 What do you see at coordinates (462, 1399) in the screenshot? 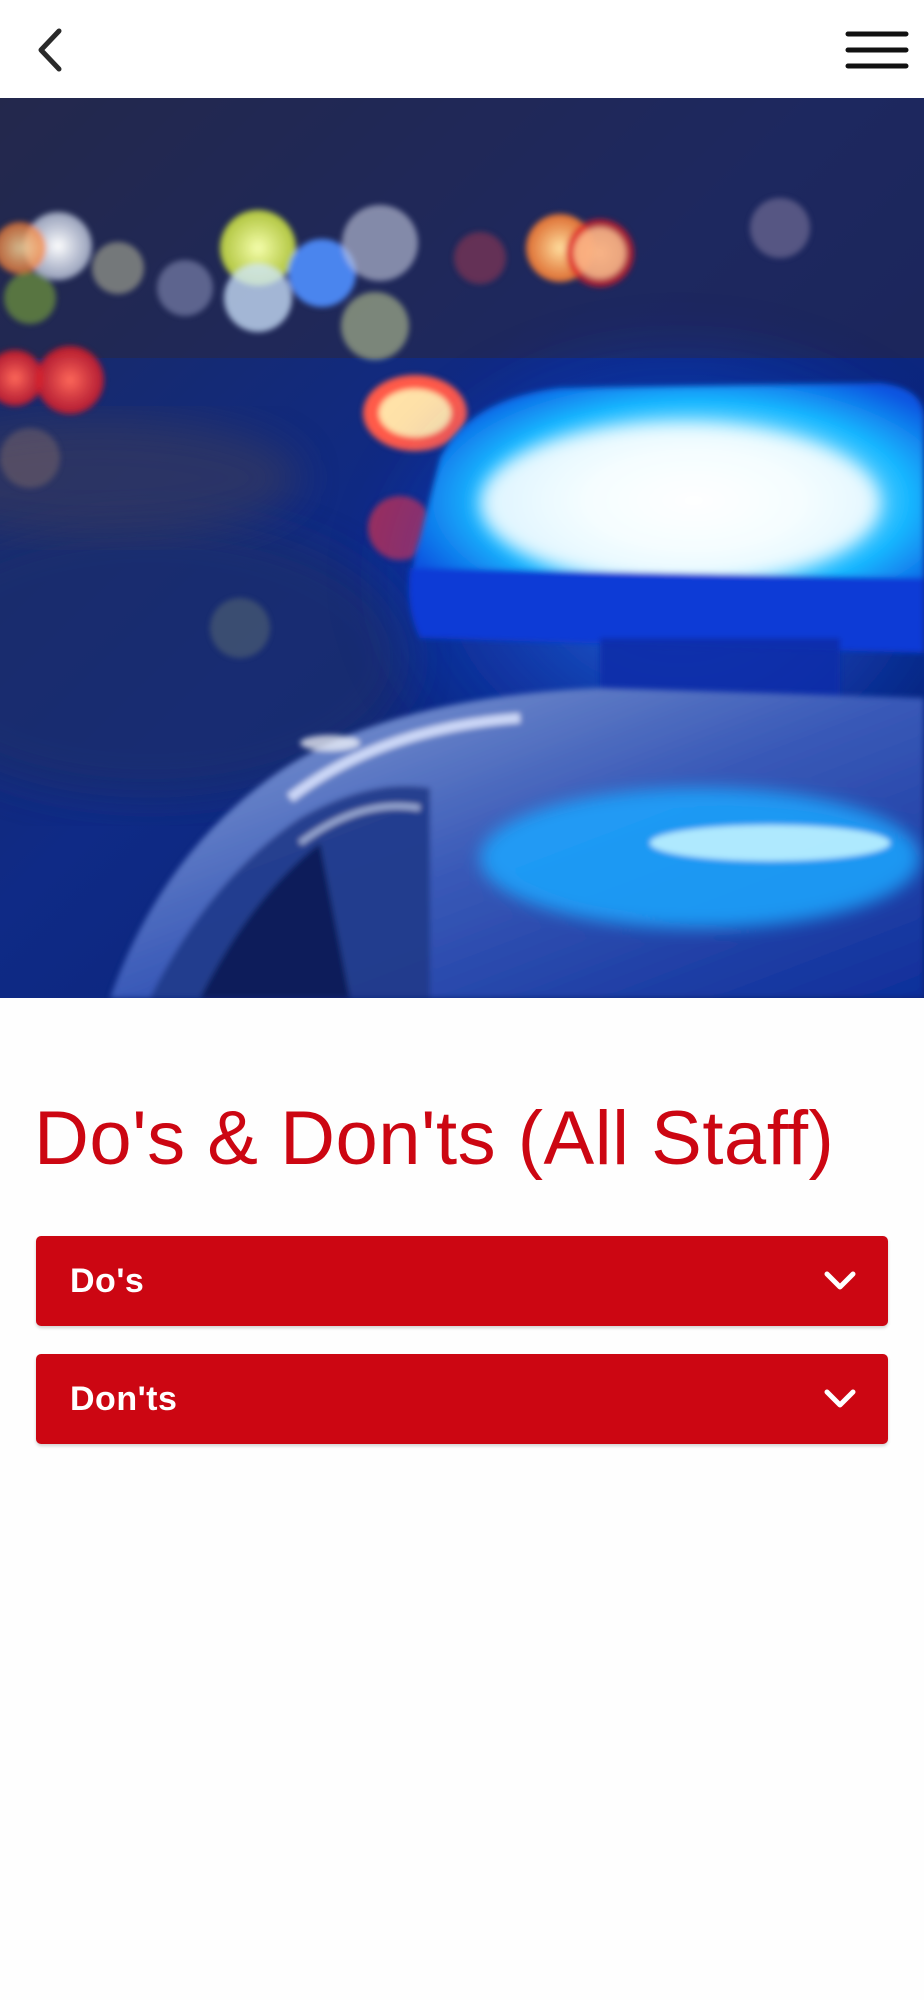
I see `accordion-donts: Don'ts` at bounding box center [462, 1399].